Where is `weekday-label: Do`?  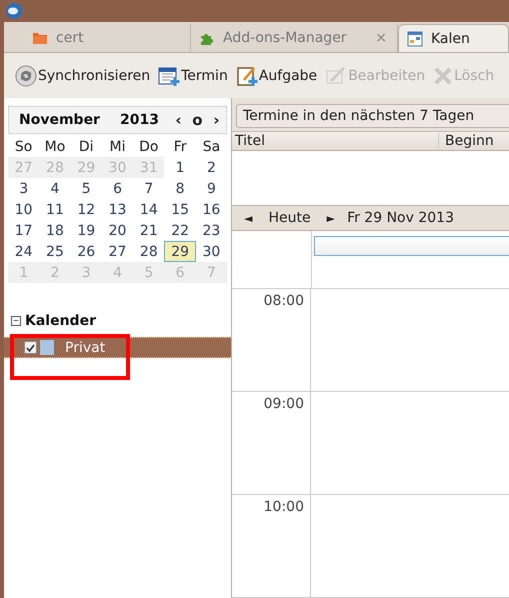
weekday-label: Do is located at coordinates (149, 147).